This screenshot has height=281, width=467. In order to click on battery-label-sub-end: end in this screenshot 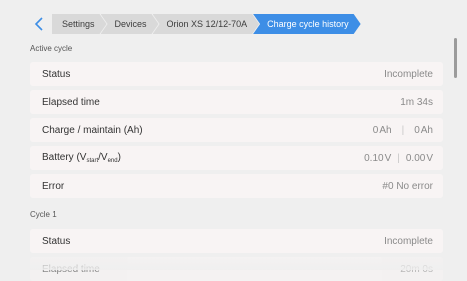, I will do `click(112, 161)`.